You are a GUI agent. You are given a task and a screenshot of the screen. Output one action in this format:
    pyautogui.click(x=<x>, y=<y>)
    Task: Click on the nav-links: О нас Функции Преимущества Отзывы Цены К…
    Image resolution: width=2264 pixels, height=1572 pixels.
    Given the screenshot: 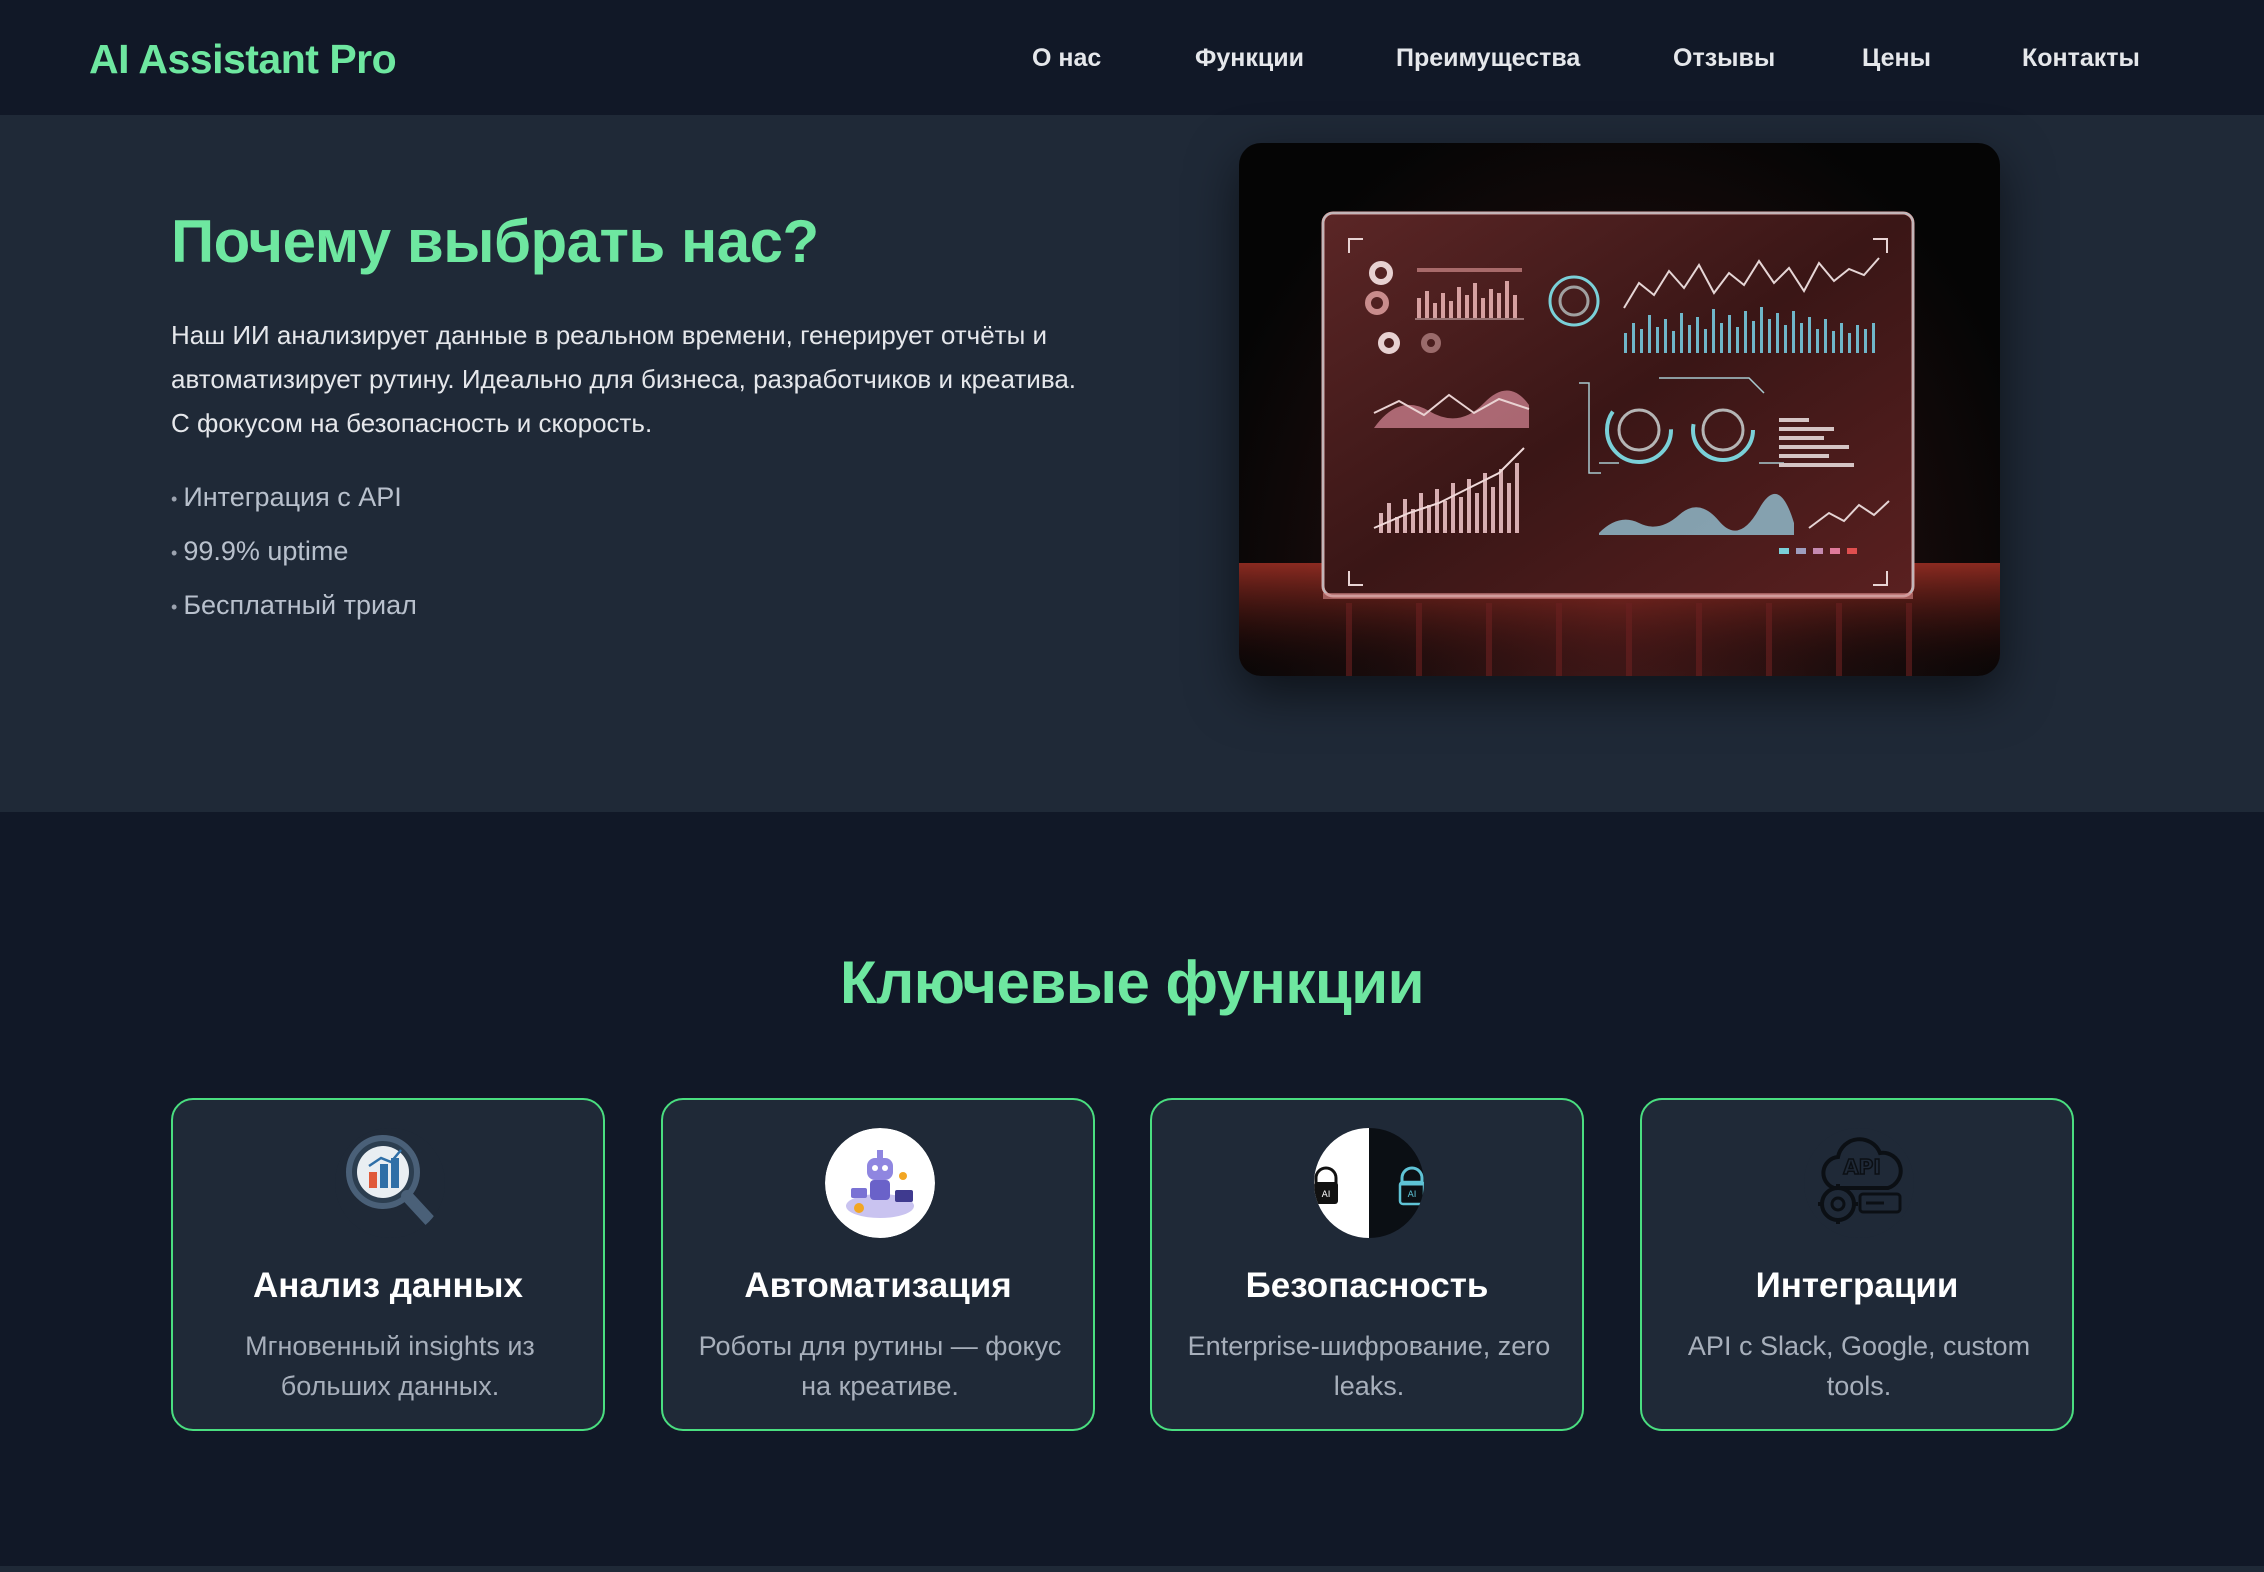 What is the action you would take?
    pyautogui.click(x=1132, y=62)
    